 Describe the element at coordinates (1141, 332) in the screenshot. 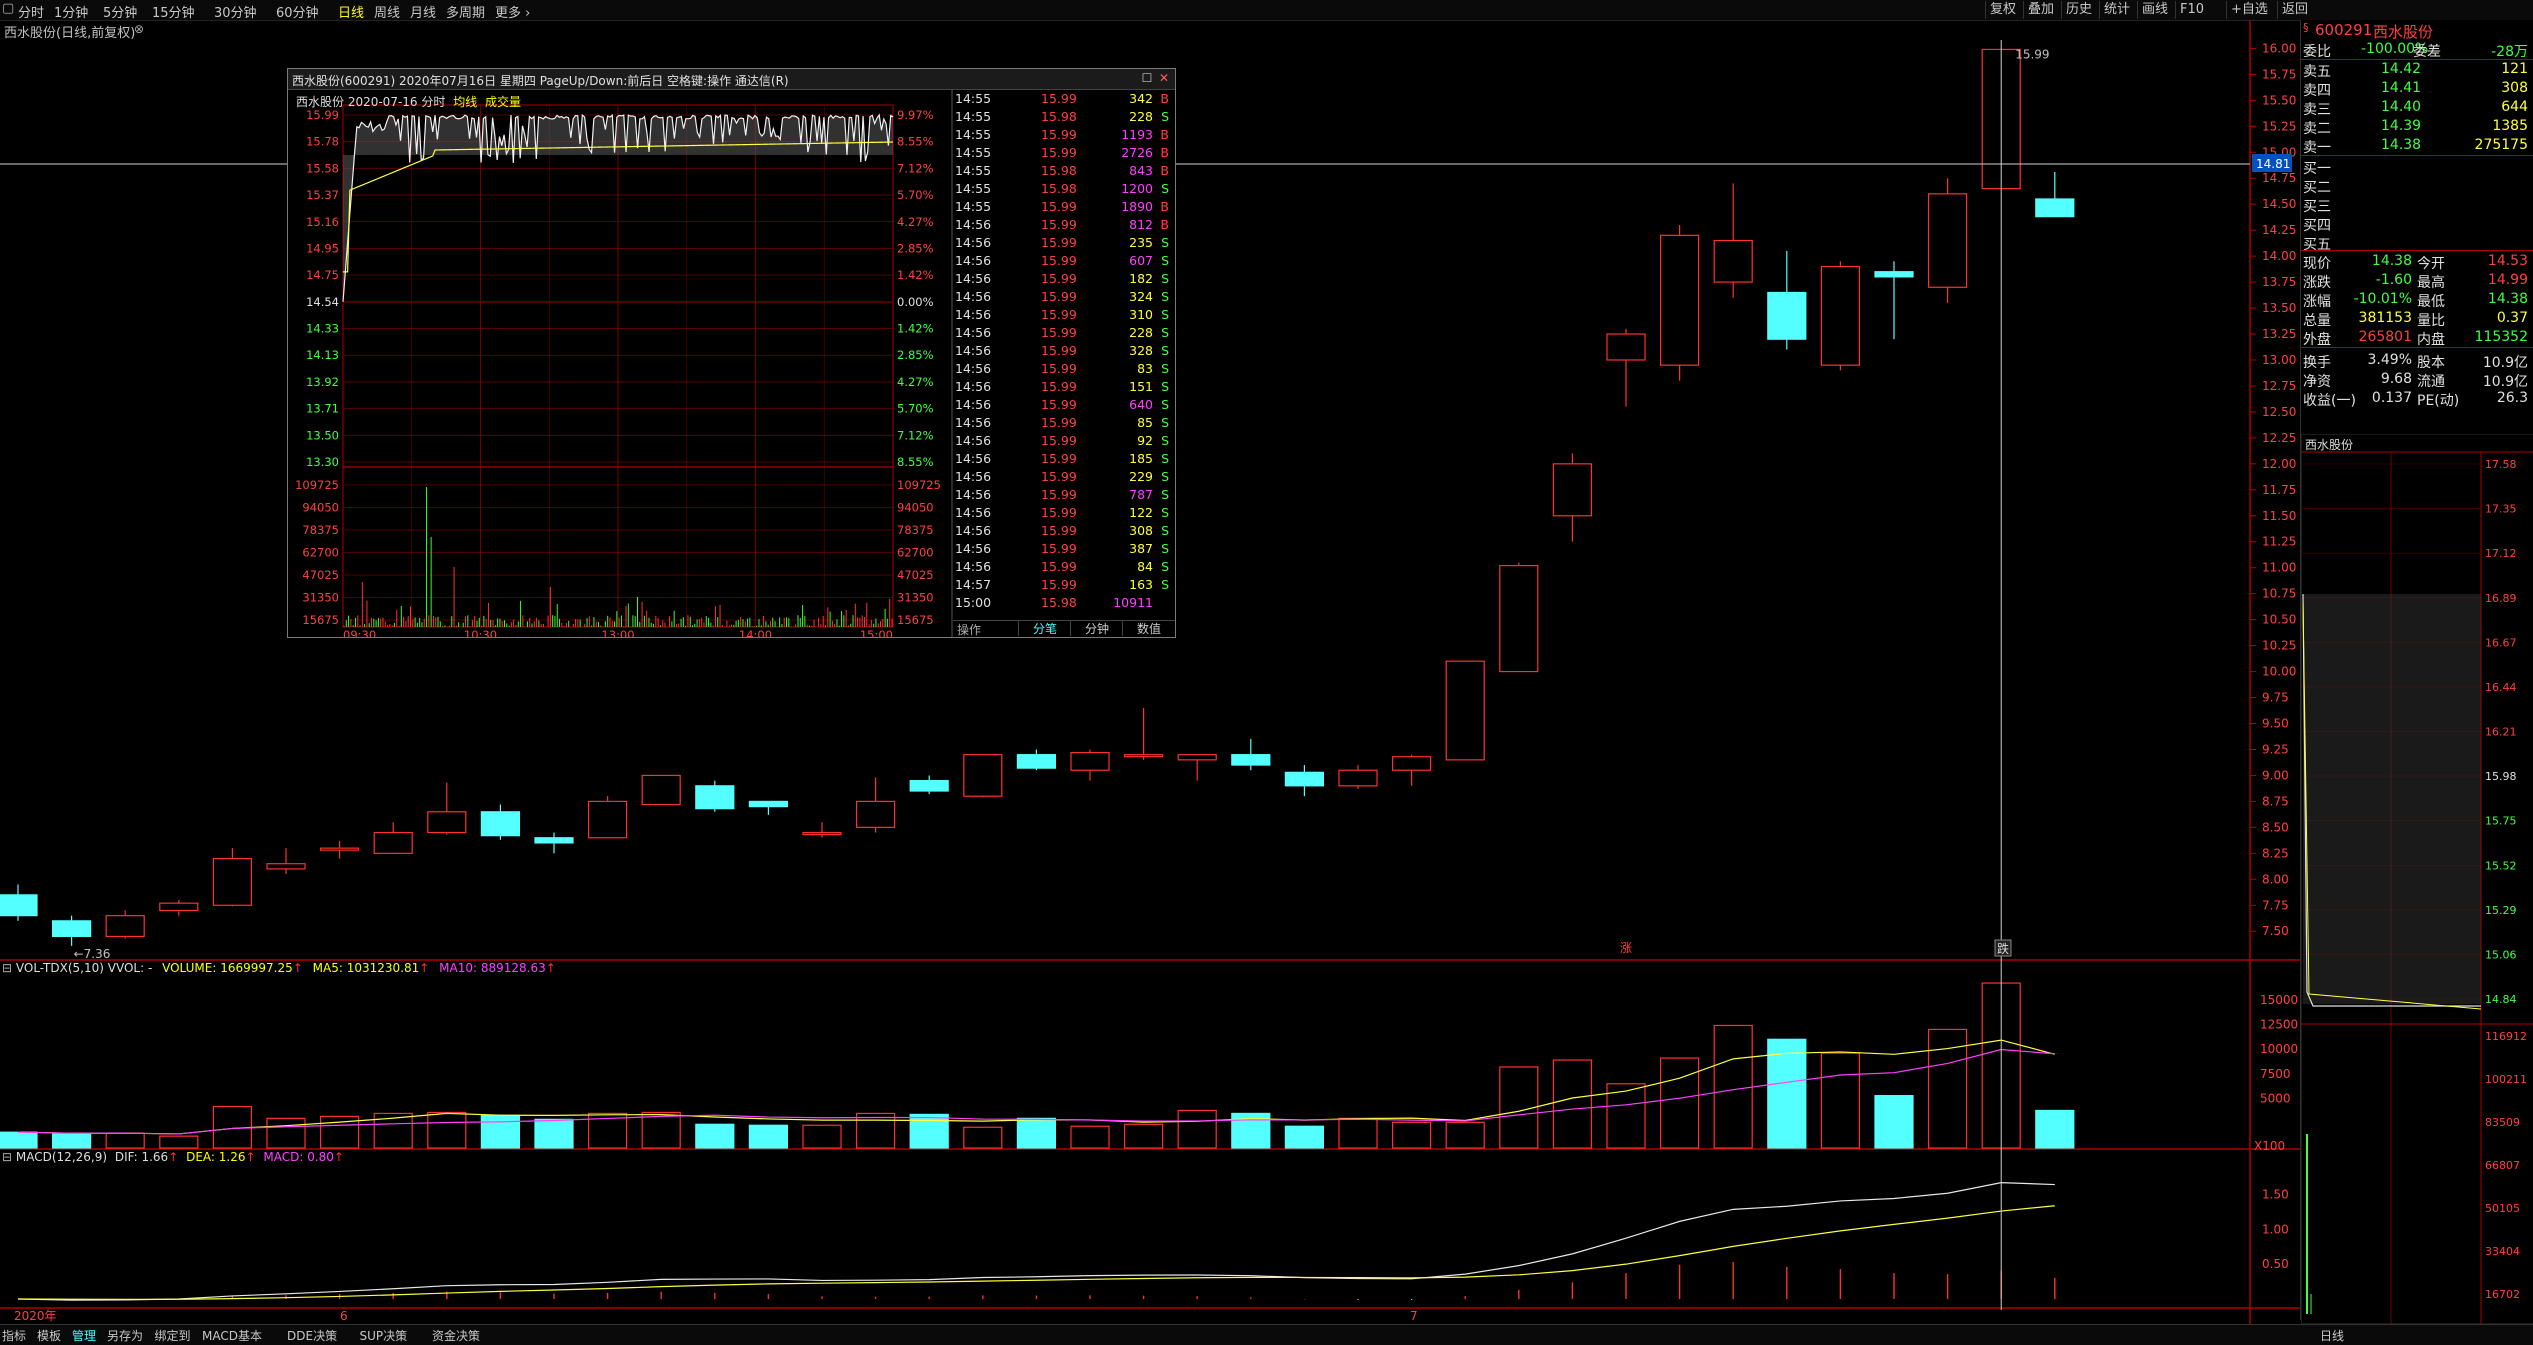

I see `tick-volume: 228` at that location.